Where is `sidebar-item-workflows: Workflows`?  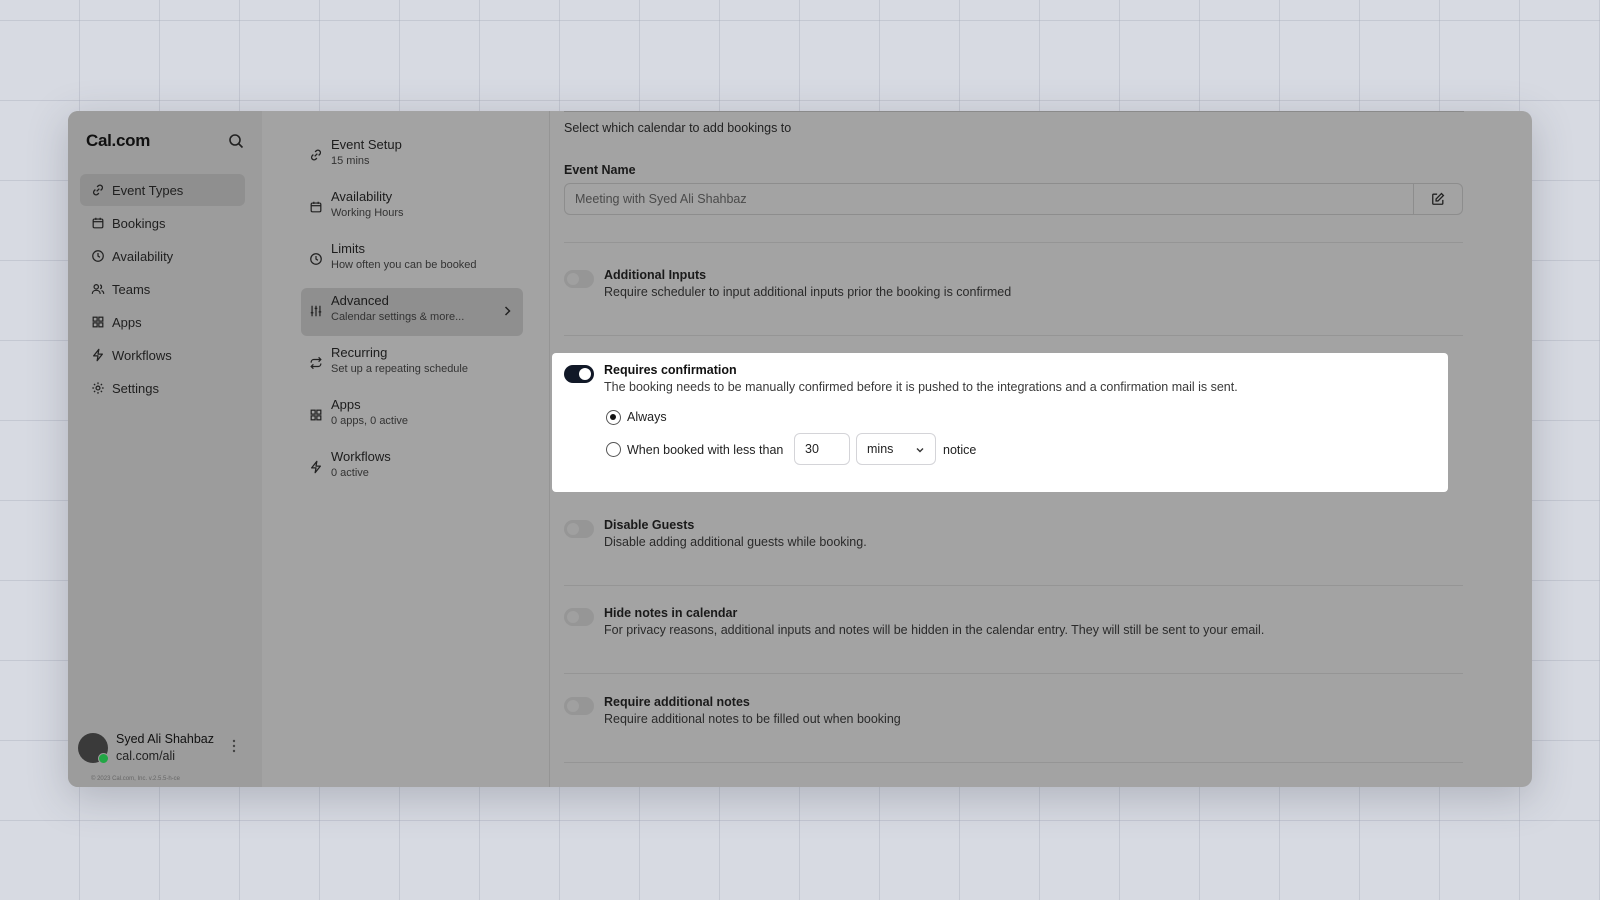 sidebar-item-workflows: Workflows is located at coordinates (162, 355).